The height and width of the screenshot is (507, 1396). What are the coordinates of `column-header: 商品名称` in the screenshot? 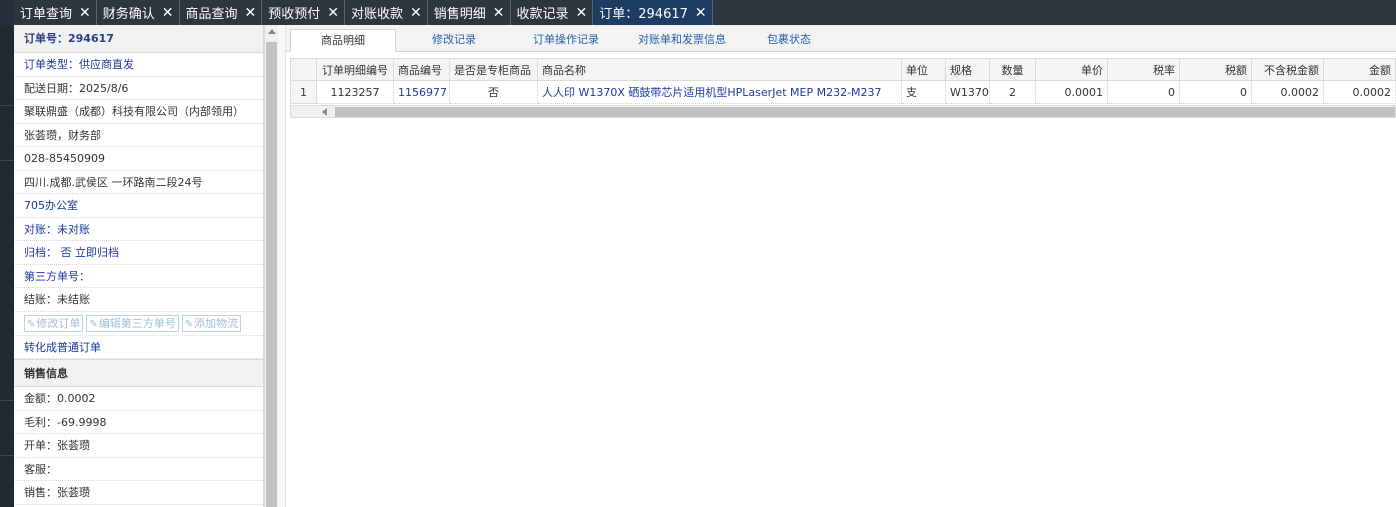 It's located at (719, 69).